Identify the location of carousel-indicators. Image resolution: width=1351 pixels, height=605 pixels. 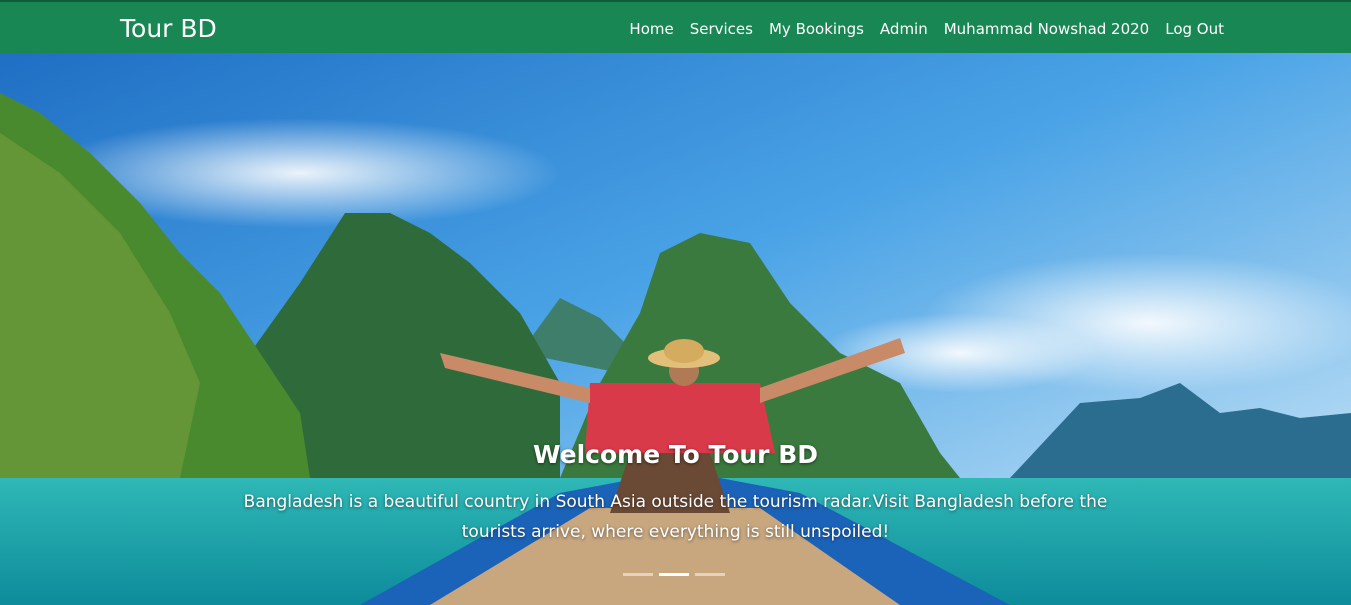
(674, 574).